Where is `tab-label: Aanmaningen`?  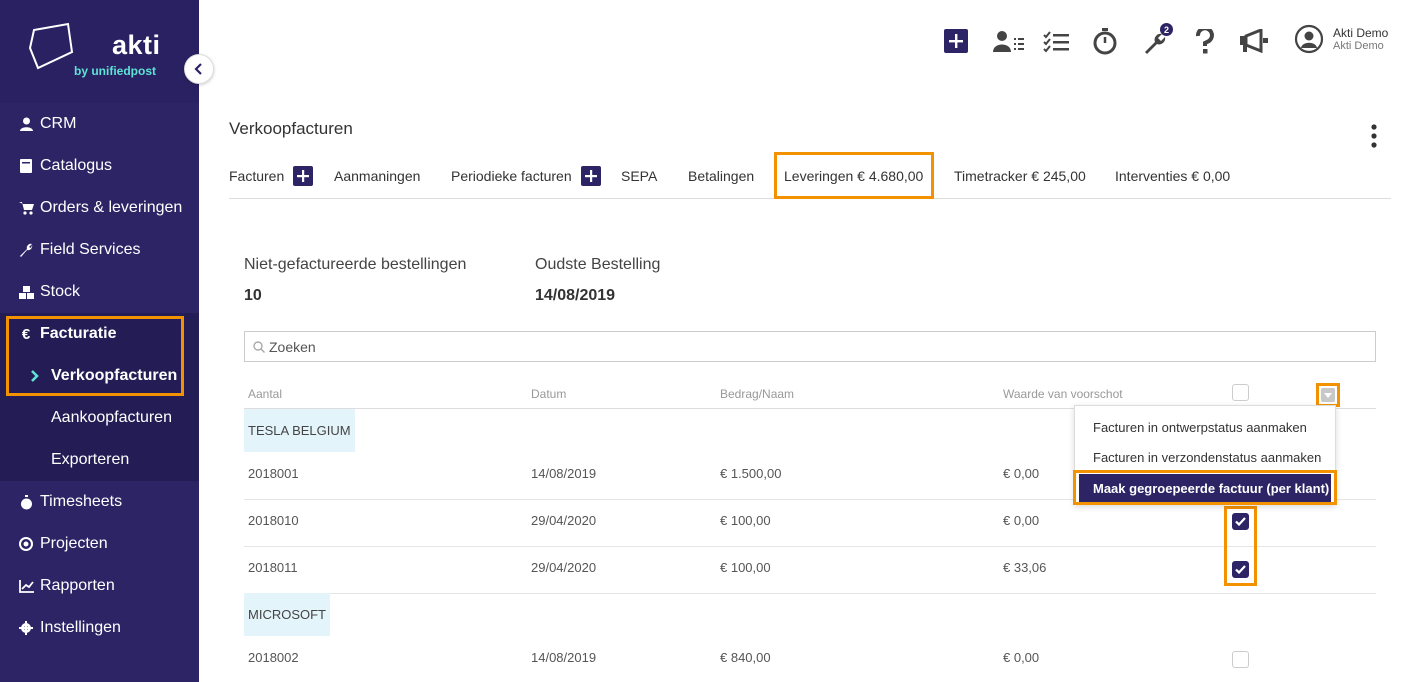 tab-label: Aanmaningen is located at coordinates (377, 175).